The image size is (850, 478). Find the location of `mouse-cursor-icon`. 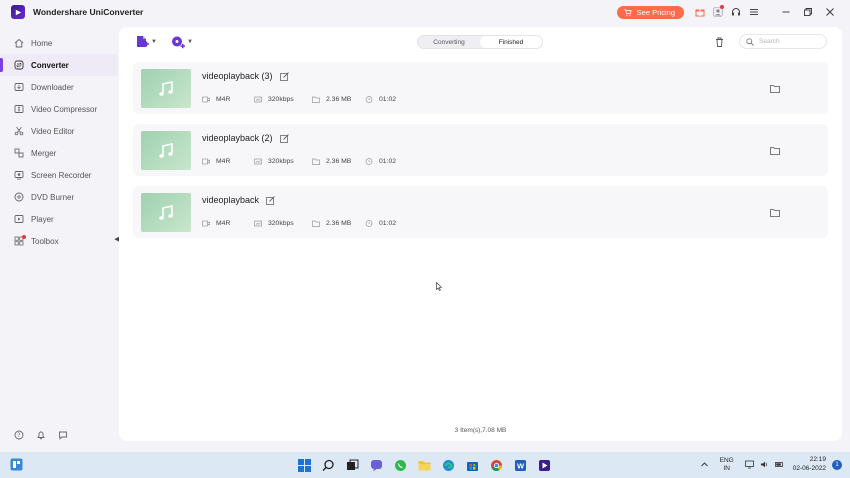

mouse-cursor-icon is located at coordinates (439, 286).